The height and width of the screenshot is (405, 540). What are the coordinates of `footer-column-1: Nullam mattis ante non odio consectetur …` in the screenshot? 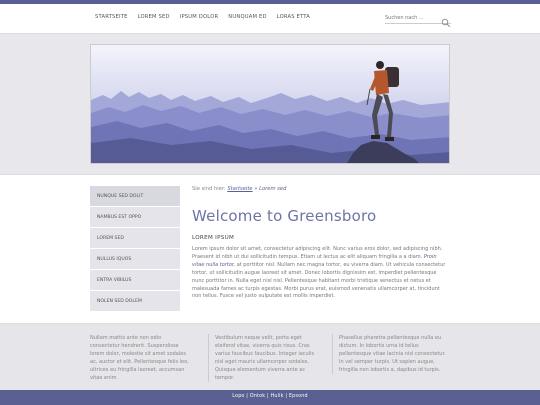 It's located at (139, 358).